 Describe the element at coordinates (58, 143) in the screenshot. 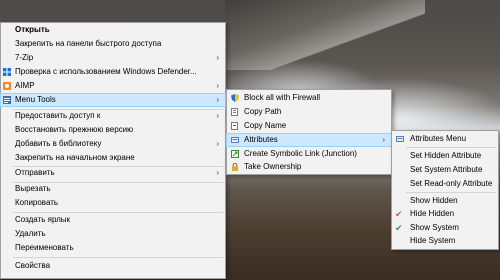

I see `menu-item-label: Добавить в библиотеку` at that location.